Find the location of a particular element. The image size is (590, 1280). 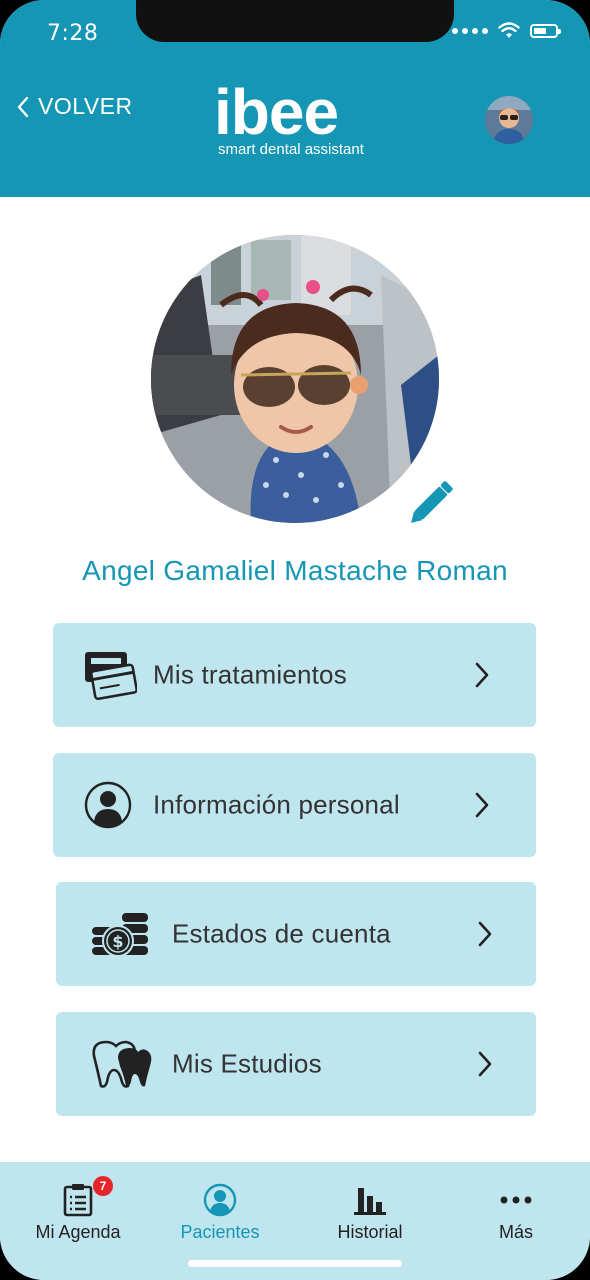

patient-name: Angel Gamaliel Mastache Roman is located at coordinates (295, 570).